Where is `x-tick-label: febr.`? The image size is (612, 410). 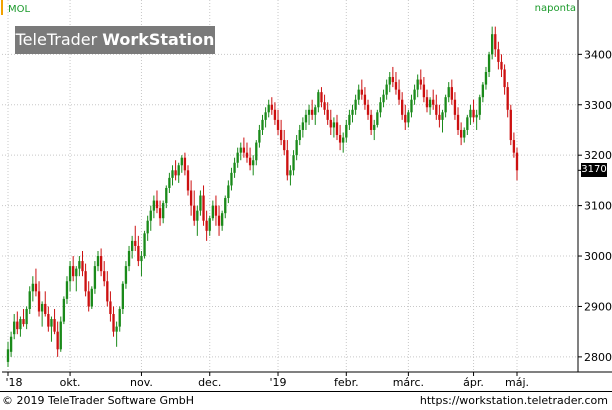
x-tick-label: febr. is located at coordinates (346, 382).